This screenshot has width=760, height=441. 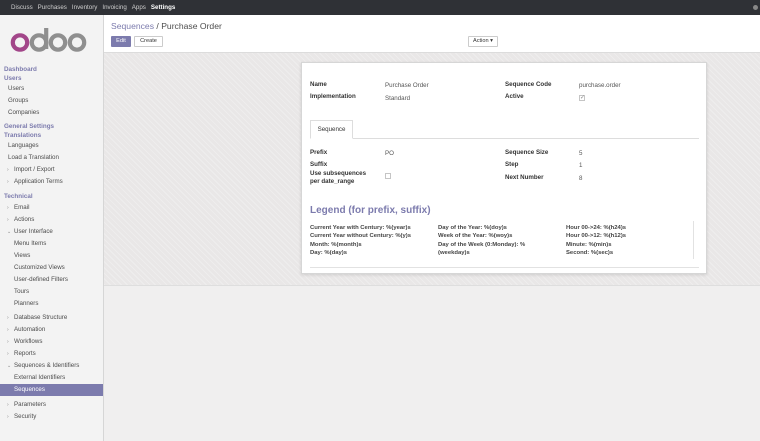 I want to click on sidebar-item-sequences-identifiers: ⌄ Sequences & Identifiers, so click(x=51, y=366).